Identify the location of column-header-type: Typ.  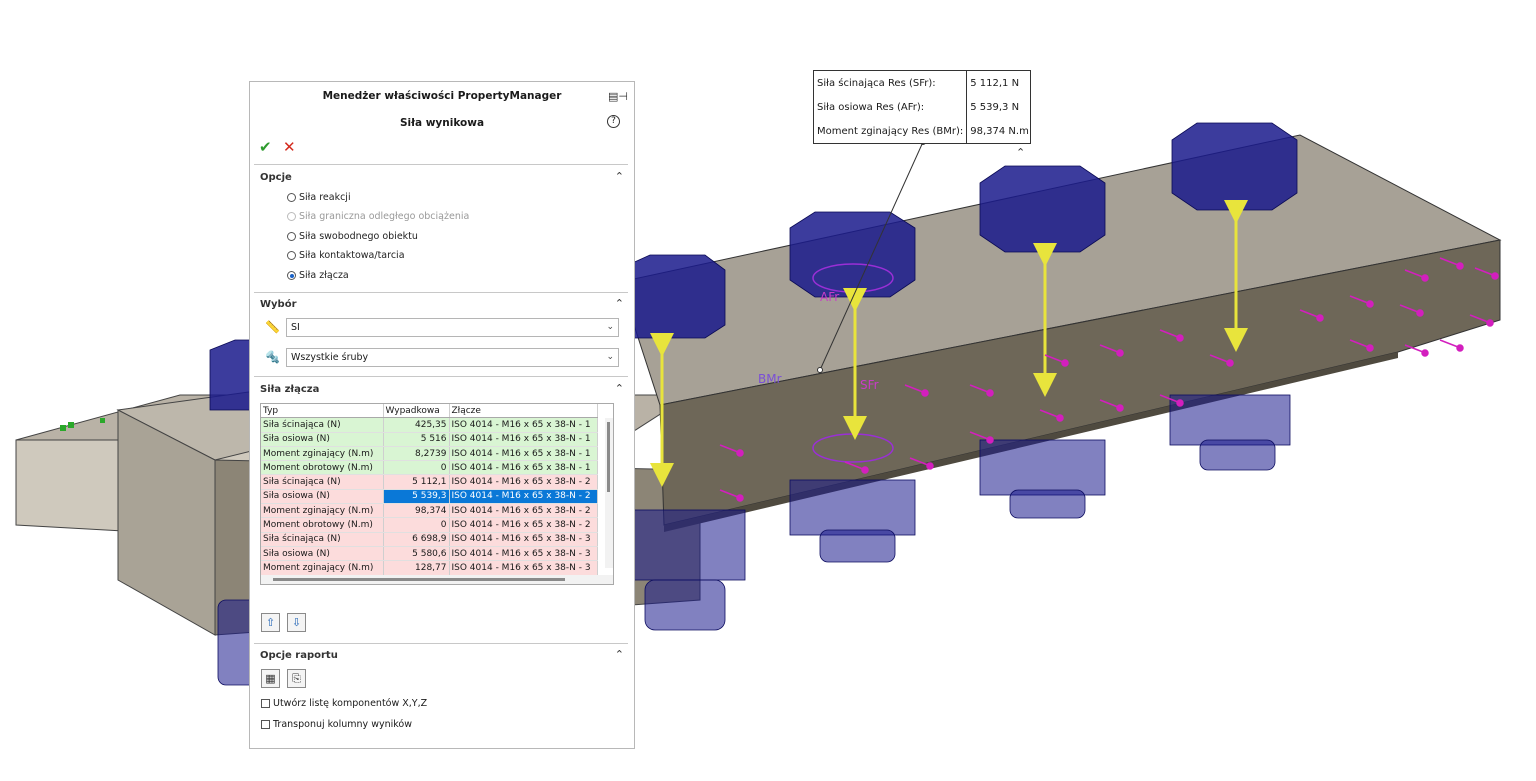
(322, 411).